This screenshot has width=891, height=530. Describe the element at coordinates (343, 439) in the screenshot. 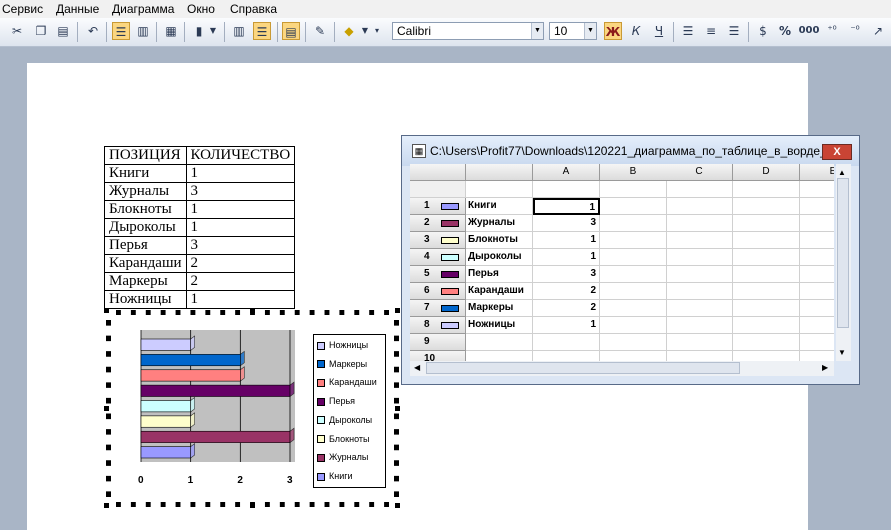

I see `legend-item: Блокноты` at that location.